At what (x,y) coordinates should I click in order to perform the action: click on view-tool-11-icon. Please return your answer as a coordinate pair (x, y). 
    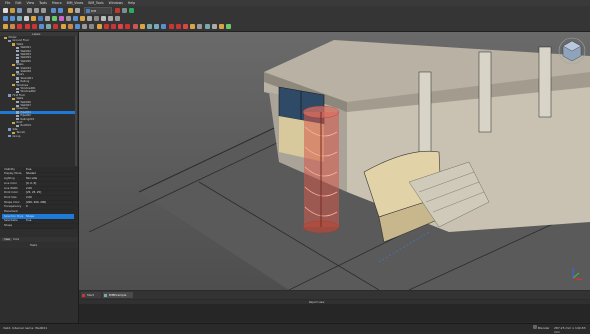
    Looking at the image, I should click on (75, 18).